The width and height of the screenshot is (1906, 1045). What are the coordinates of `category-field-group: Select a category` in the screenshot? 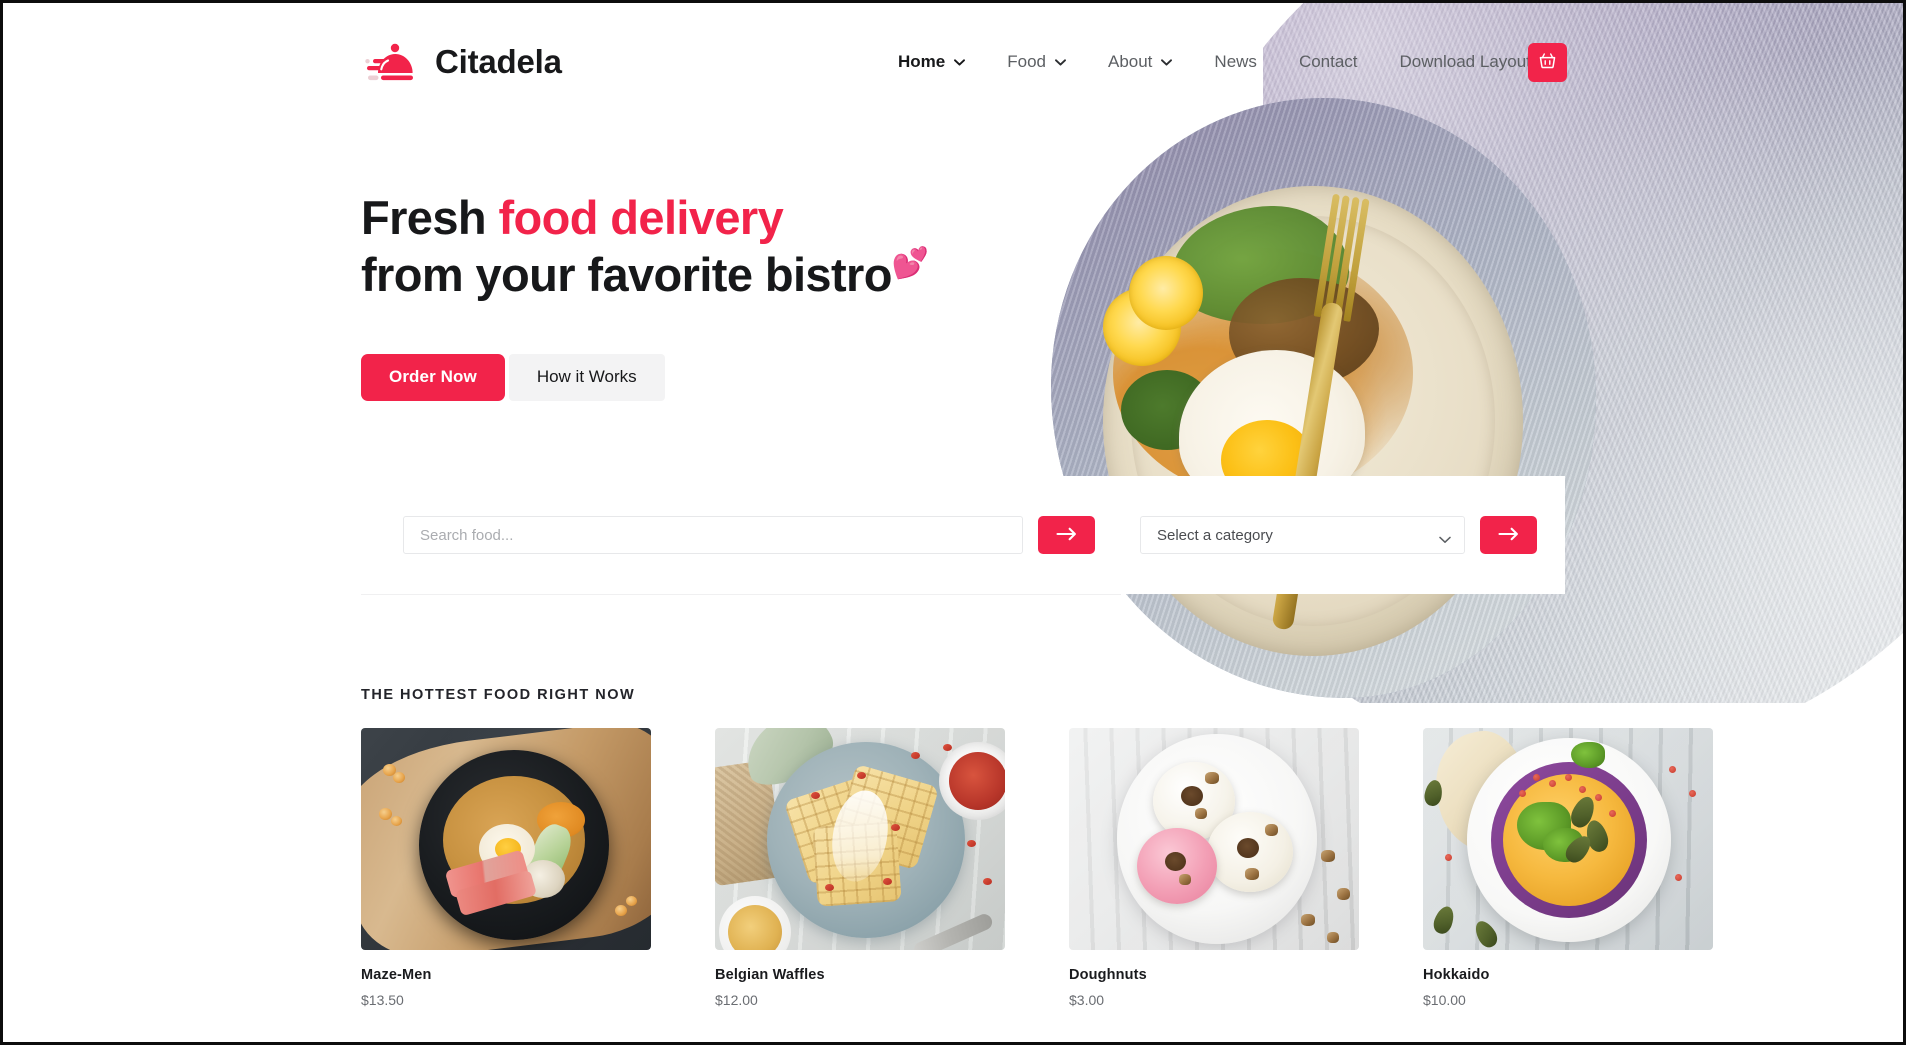 It's located at (1338, 535).